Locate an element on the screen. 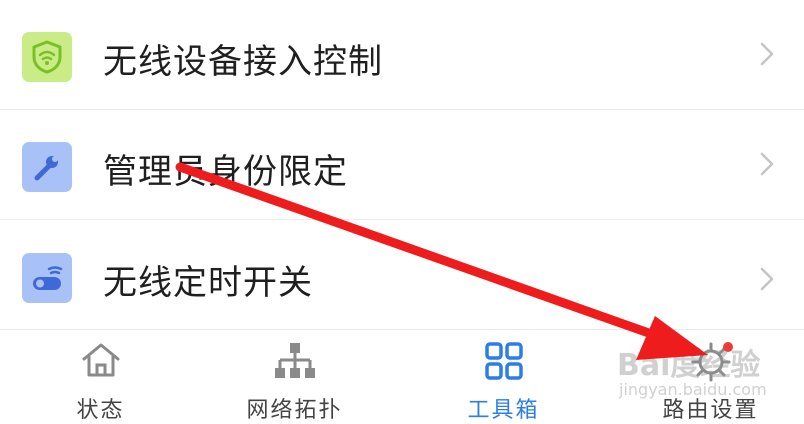 The image size is (804, 424). tab-label: 网络拓扑 is located at coordinates (294, 410).